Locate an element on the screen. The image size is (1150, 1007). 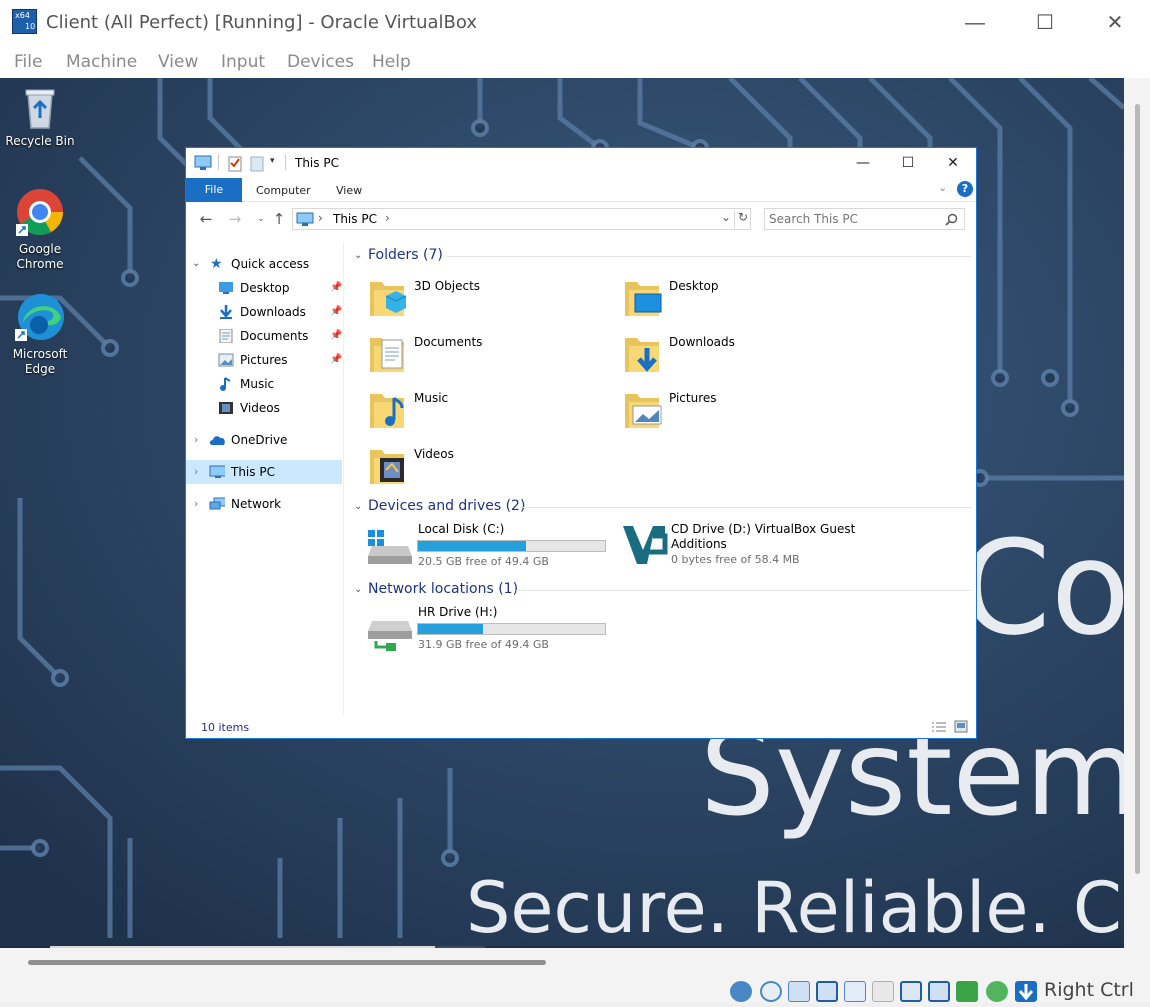
videos-folder-icon is located at coordinates (387, 467).